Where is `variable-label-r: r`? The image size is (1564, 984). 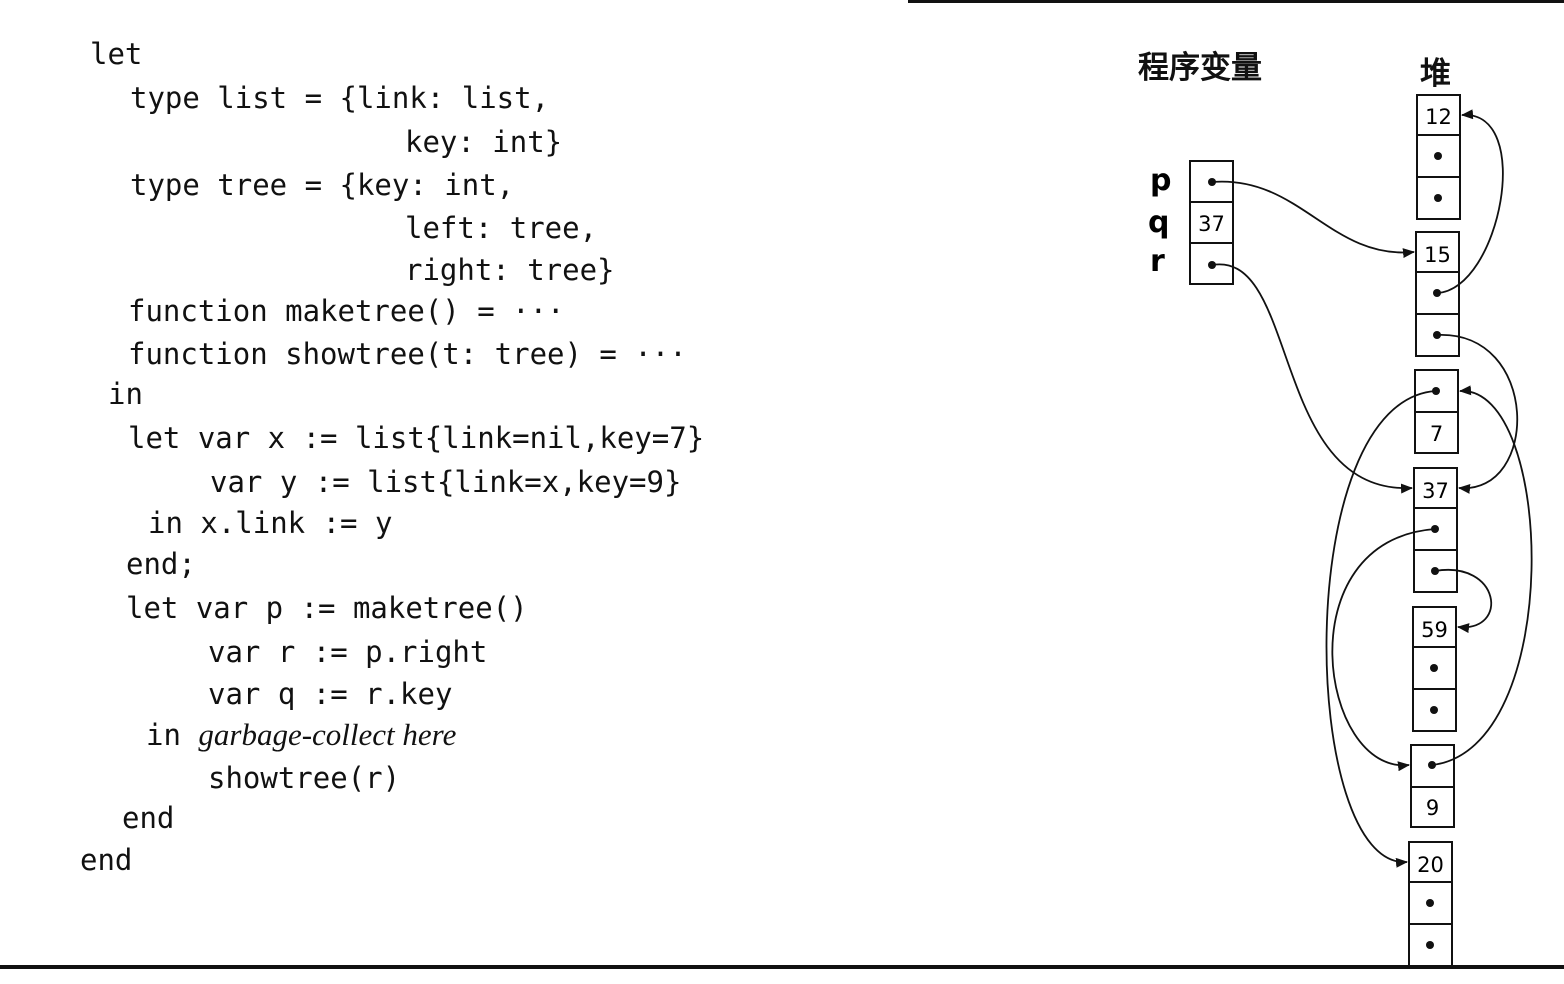 variable-label-r: r is located at coordinates (1157, 261).